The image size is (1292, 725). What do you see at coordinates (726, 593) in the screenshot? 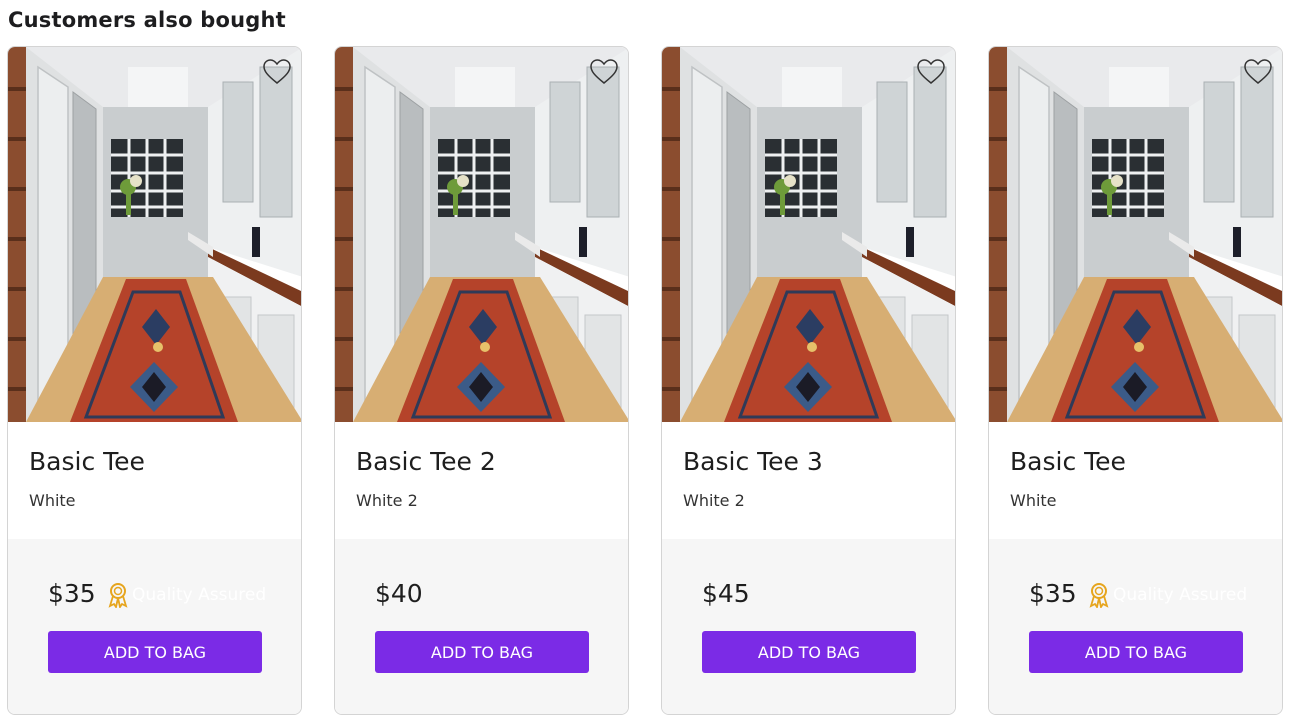
I see `product-price: $45` at bounding box center [726, 593].